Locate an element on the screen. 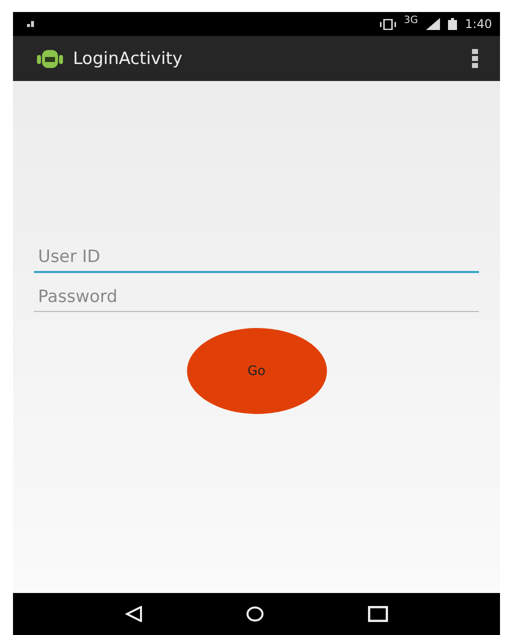 The image size is (508, 635). input-field: User ID is located at coordinates (256, 257).